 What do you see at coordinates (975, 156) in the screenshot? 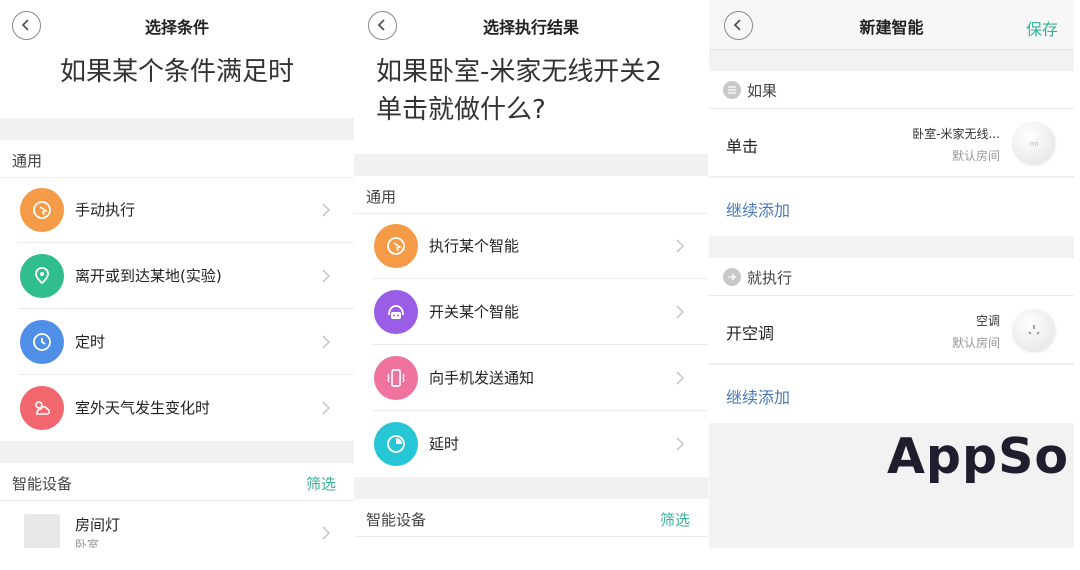
I see `condition-room: 默认房间` at bounding box center [975, 156].